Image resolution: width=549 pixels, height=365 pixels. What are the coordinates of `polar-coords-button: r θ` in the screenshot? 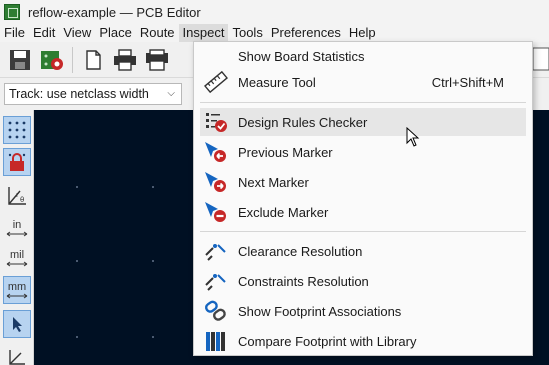 It's located at (17, 196).